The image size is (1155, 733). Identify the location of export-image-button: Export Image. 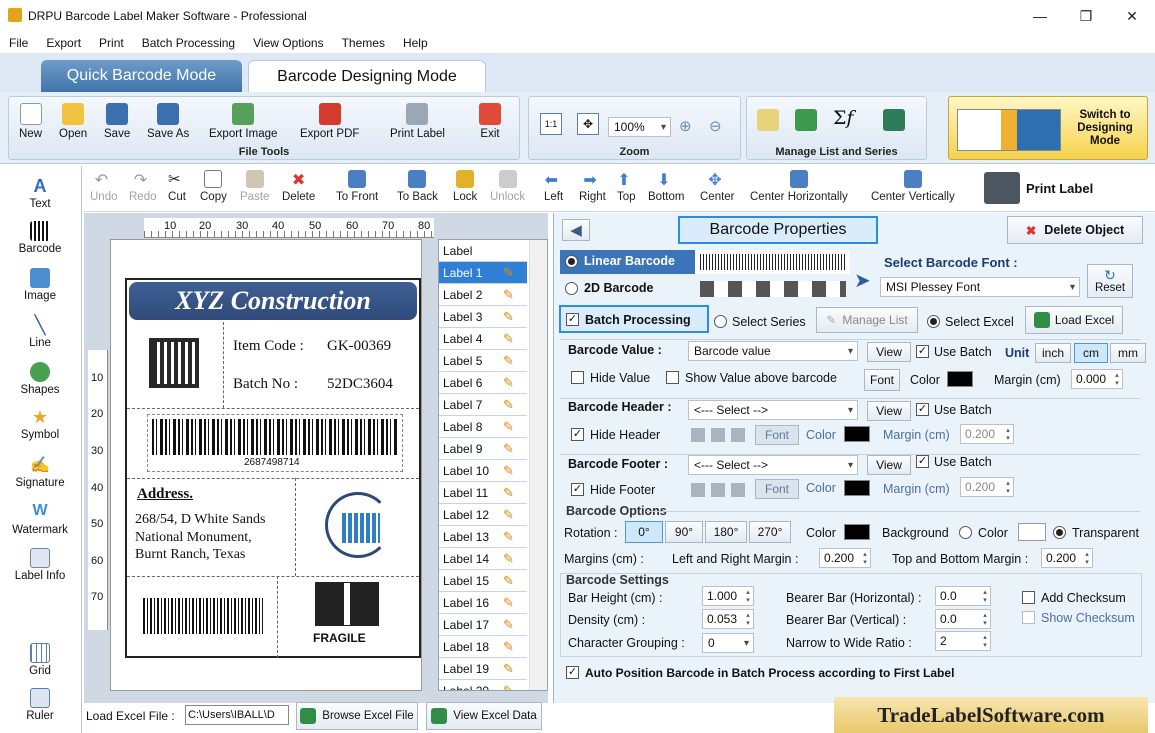
(243, 121).